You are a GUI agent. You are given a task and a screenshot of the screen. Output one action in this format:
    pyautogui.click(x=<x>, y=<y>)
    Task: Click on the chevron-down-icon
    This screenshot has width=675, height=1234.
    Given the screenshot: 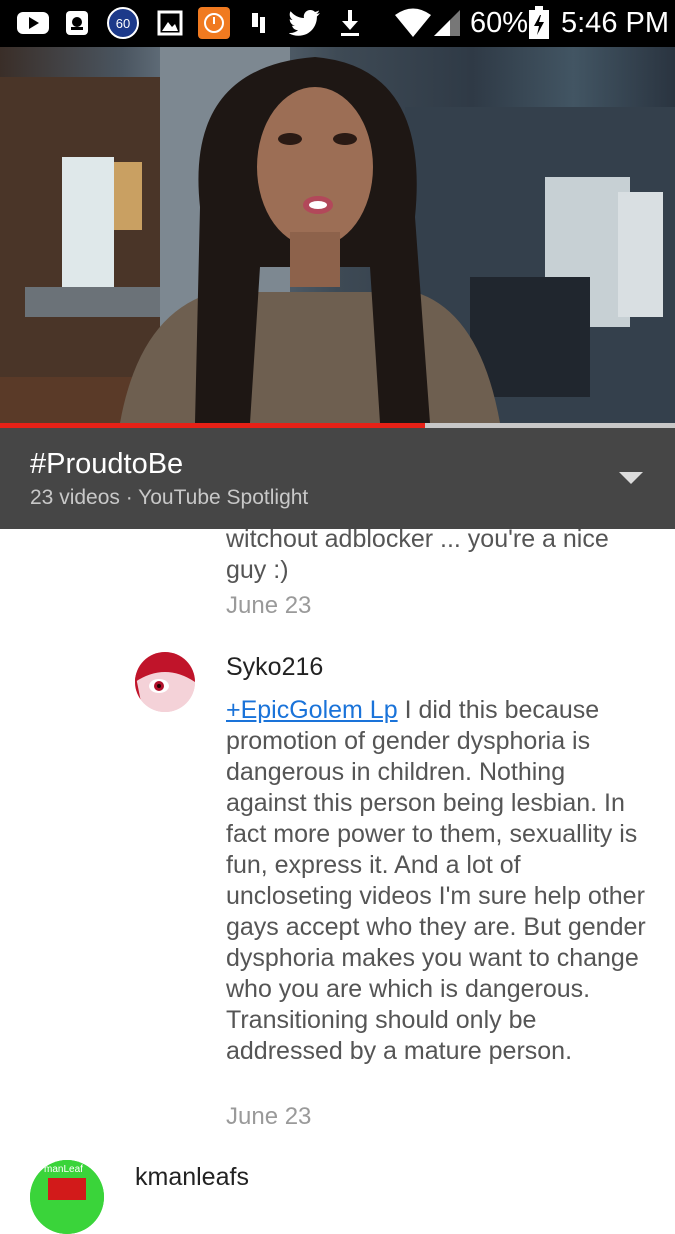 What is the action you would take?
    pyautogui.click(x=631, y=478)
    